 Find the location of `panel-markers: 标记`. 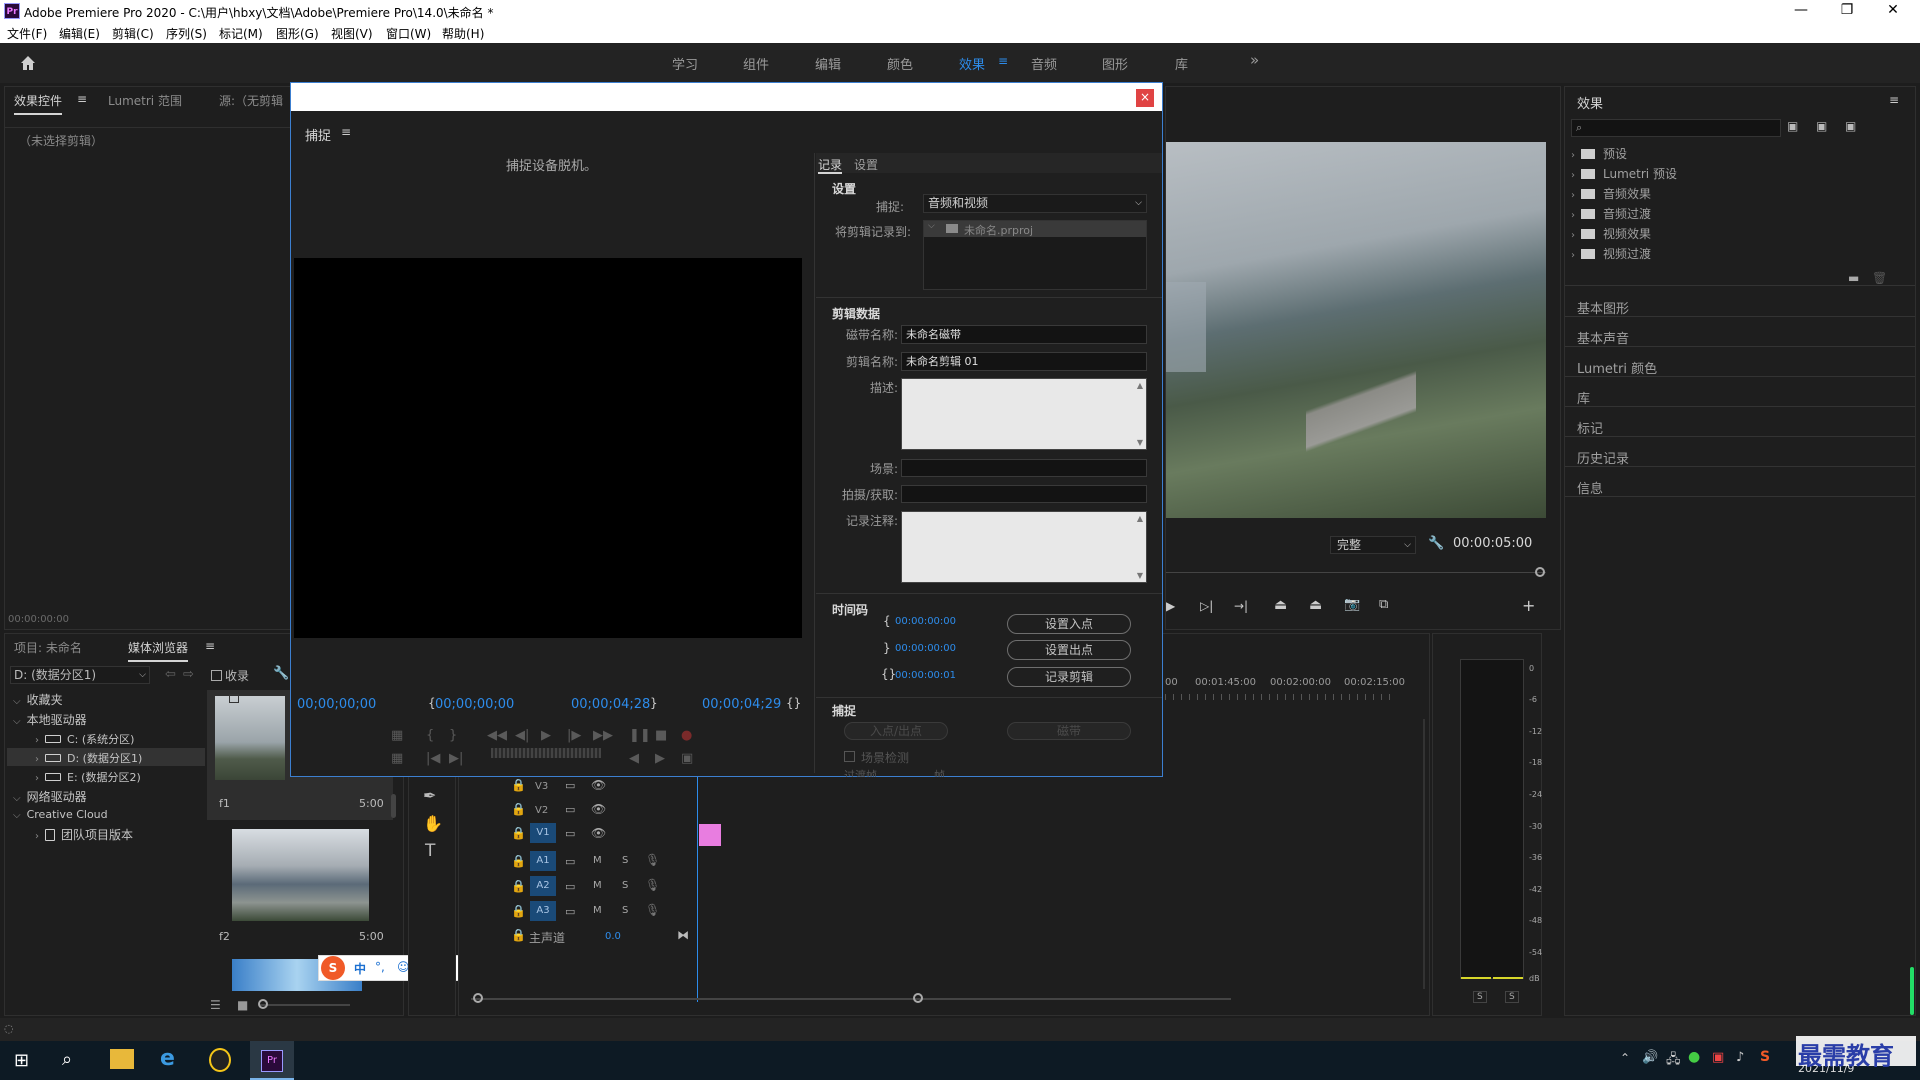

panel-markers: 标记 is located at coordinates (1590, 427).